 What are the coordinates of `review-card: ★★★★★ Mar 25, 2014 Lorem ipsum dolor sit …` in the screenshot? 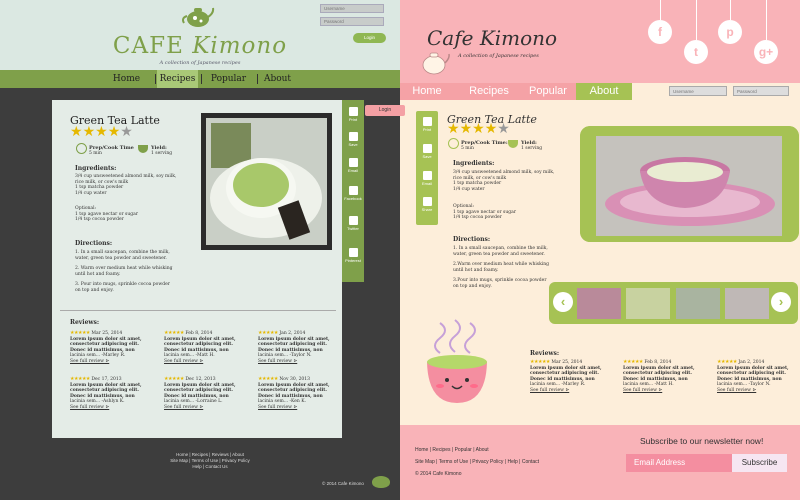 It's located at (567, 376).